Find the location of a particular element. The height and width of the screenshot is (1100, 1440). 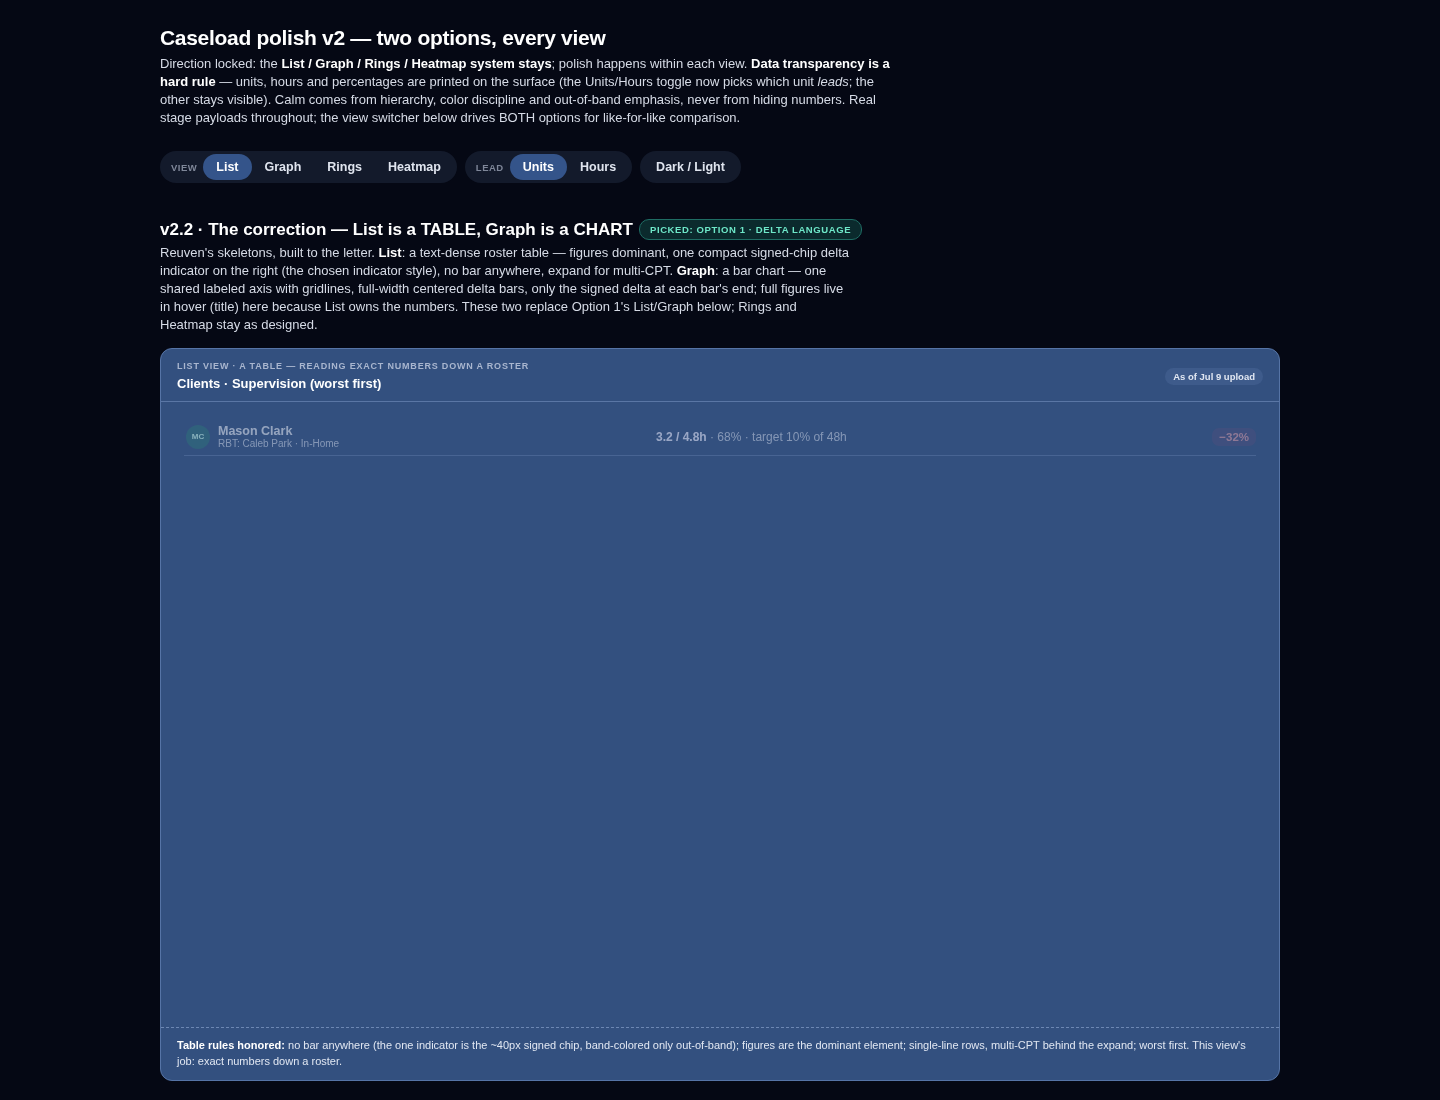

delta-chip: −32% is located at coordinates (1234, 436).